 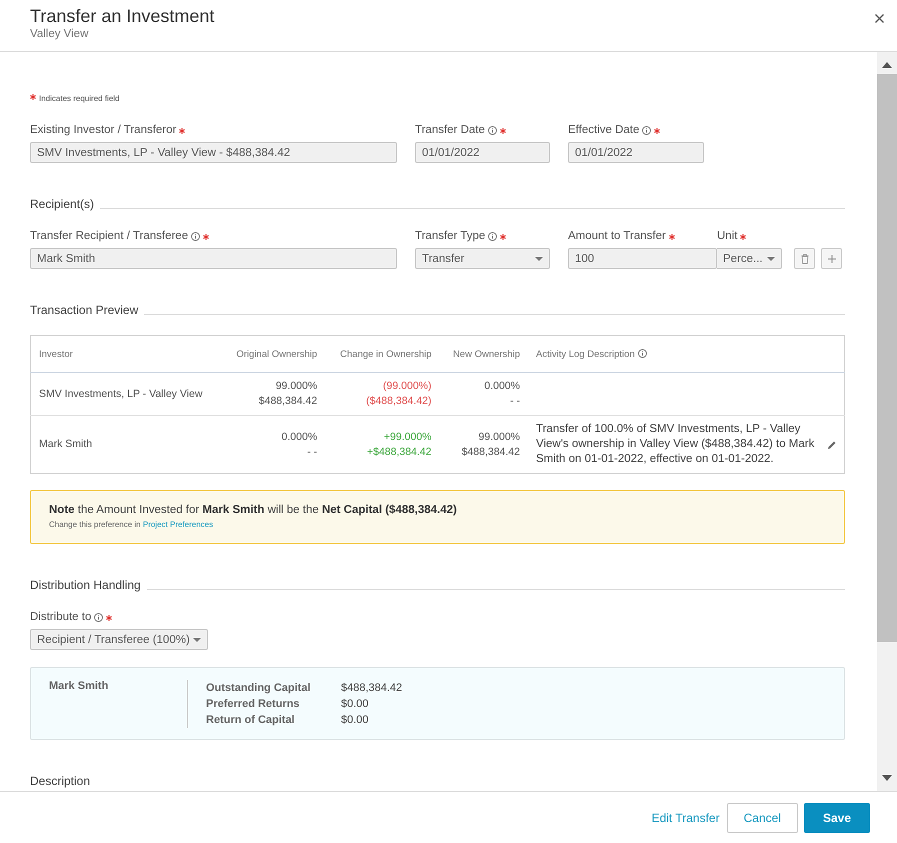 What do you see at coordinates (84, 310) in the screenshot?
I see `section-title: Transaction Preview` at bounding box center [84, 310].